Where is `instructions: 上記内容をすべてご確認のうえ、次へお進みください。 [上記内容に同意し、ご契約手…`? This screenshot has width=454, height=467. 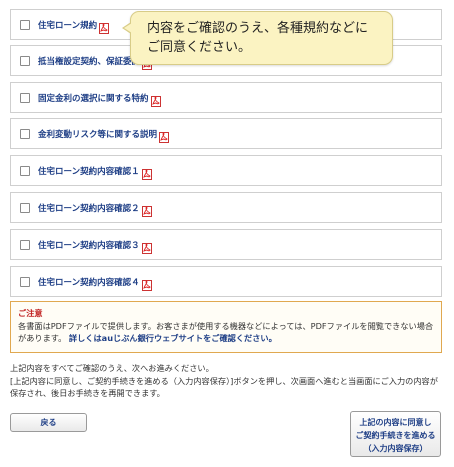
instructions: 上記内容をすべてご確認のうえ、次へお進みください。 [上記内容に同意し、ご契約手… is located at coordinates (228, 381).